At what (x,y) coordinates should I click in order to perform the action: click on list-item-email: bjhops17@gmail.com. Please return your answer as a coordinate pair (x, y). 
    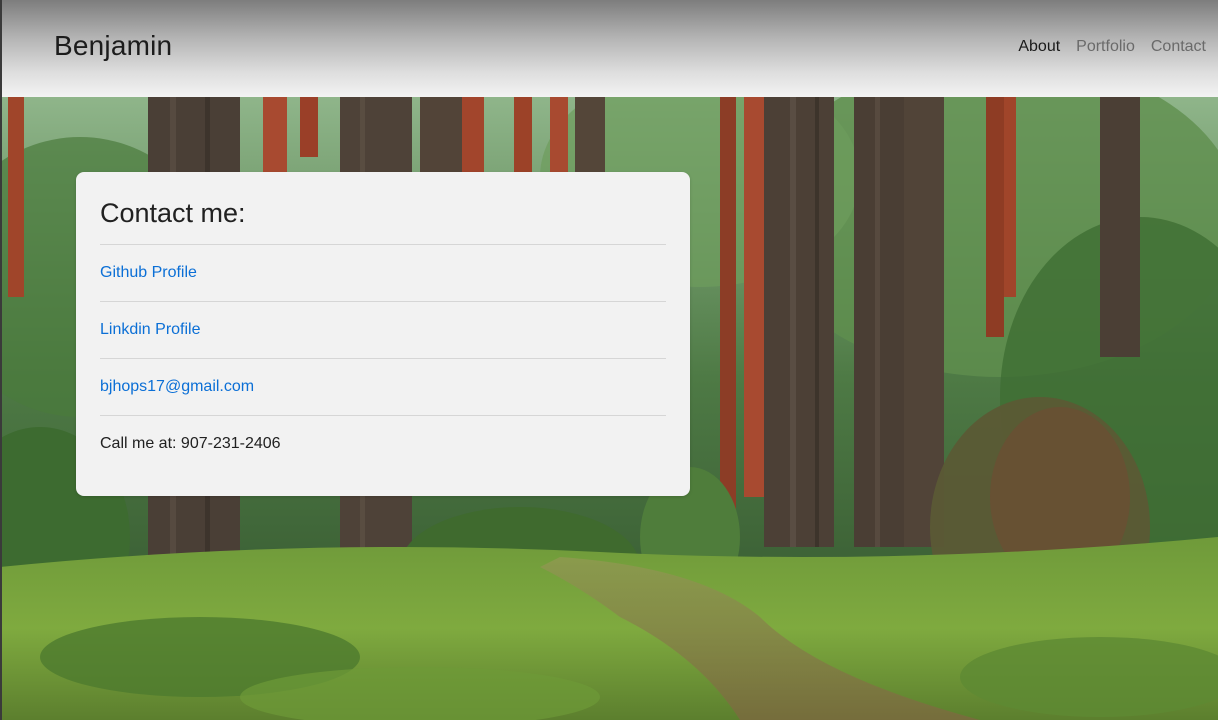
    Looking at the image, I should click on (383, 386).